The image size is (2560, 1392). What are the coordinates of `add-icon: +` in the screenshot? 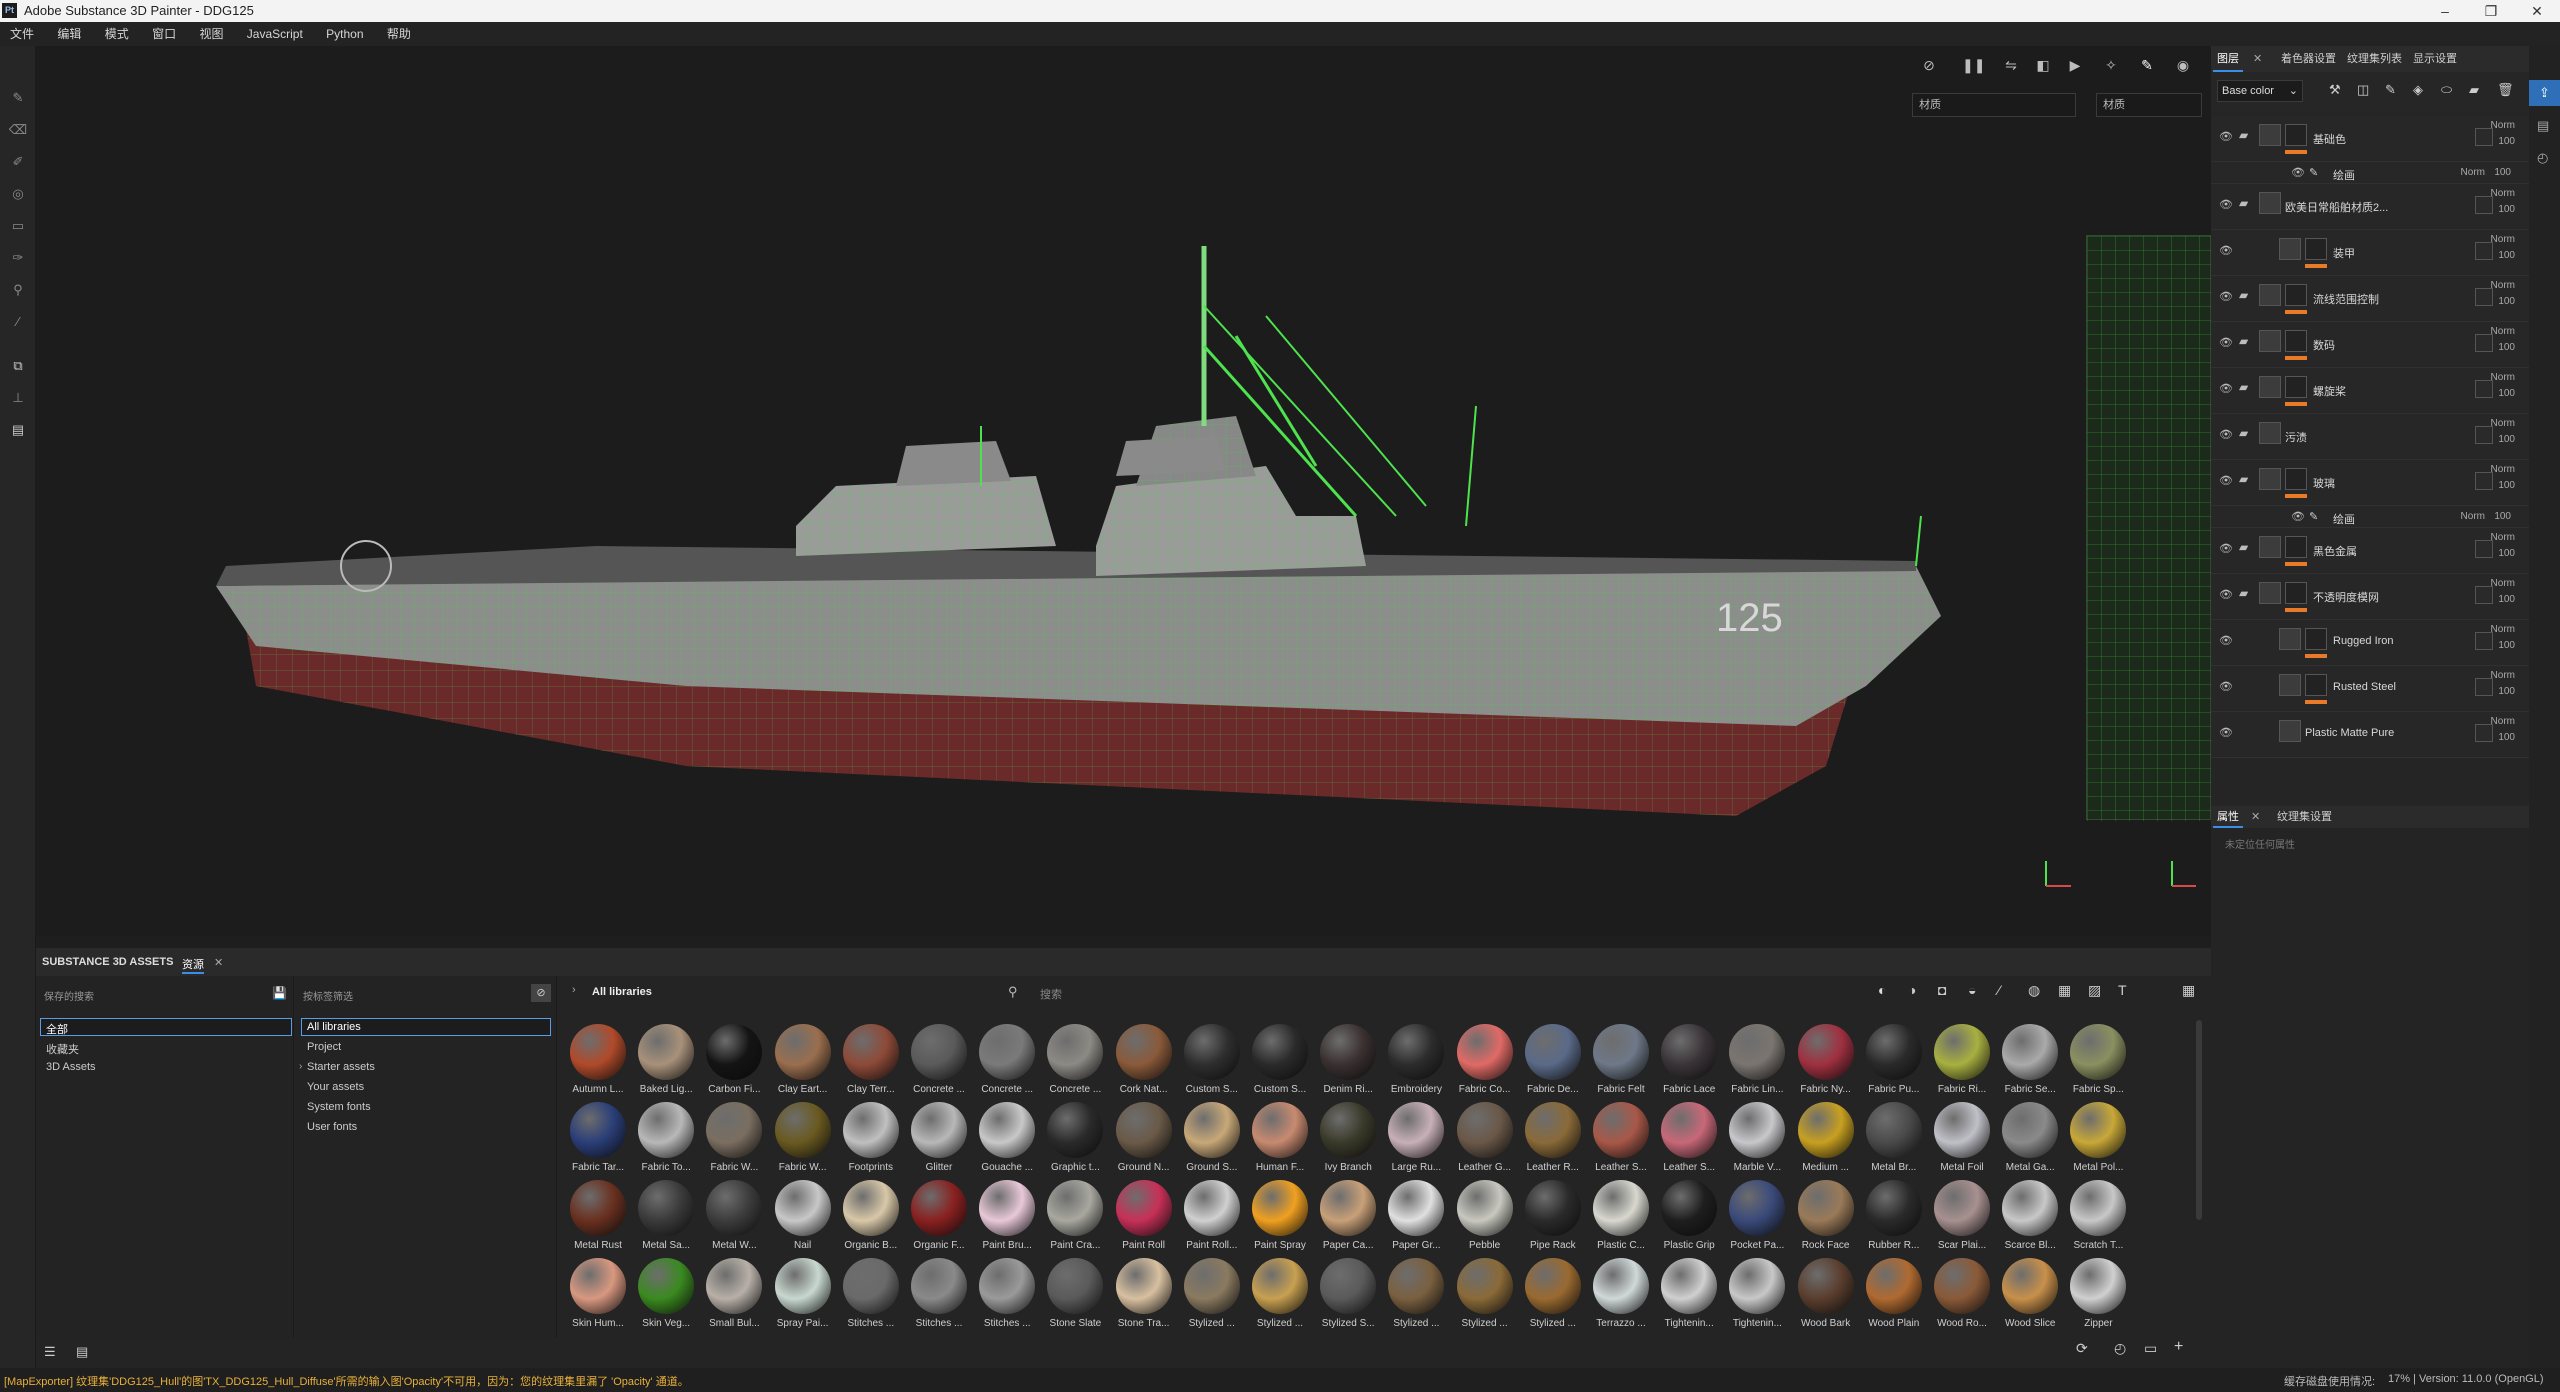 It's located at (2178, 1347).